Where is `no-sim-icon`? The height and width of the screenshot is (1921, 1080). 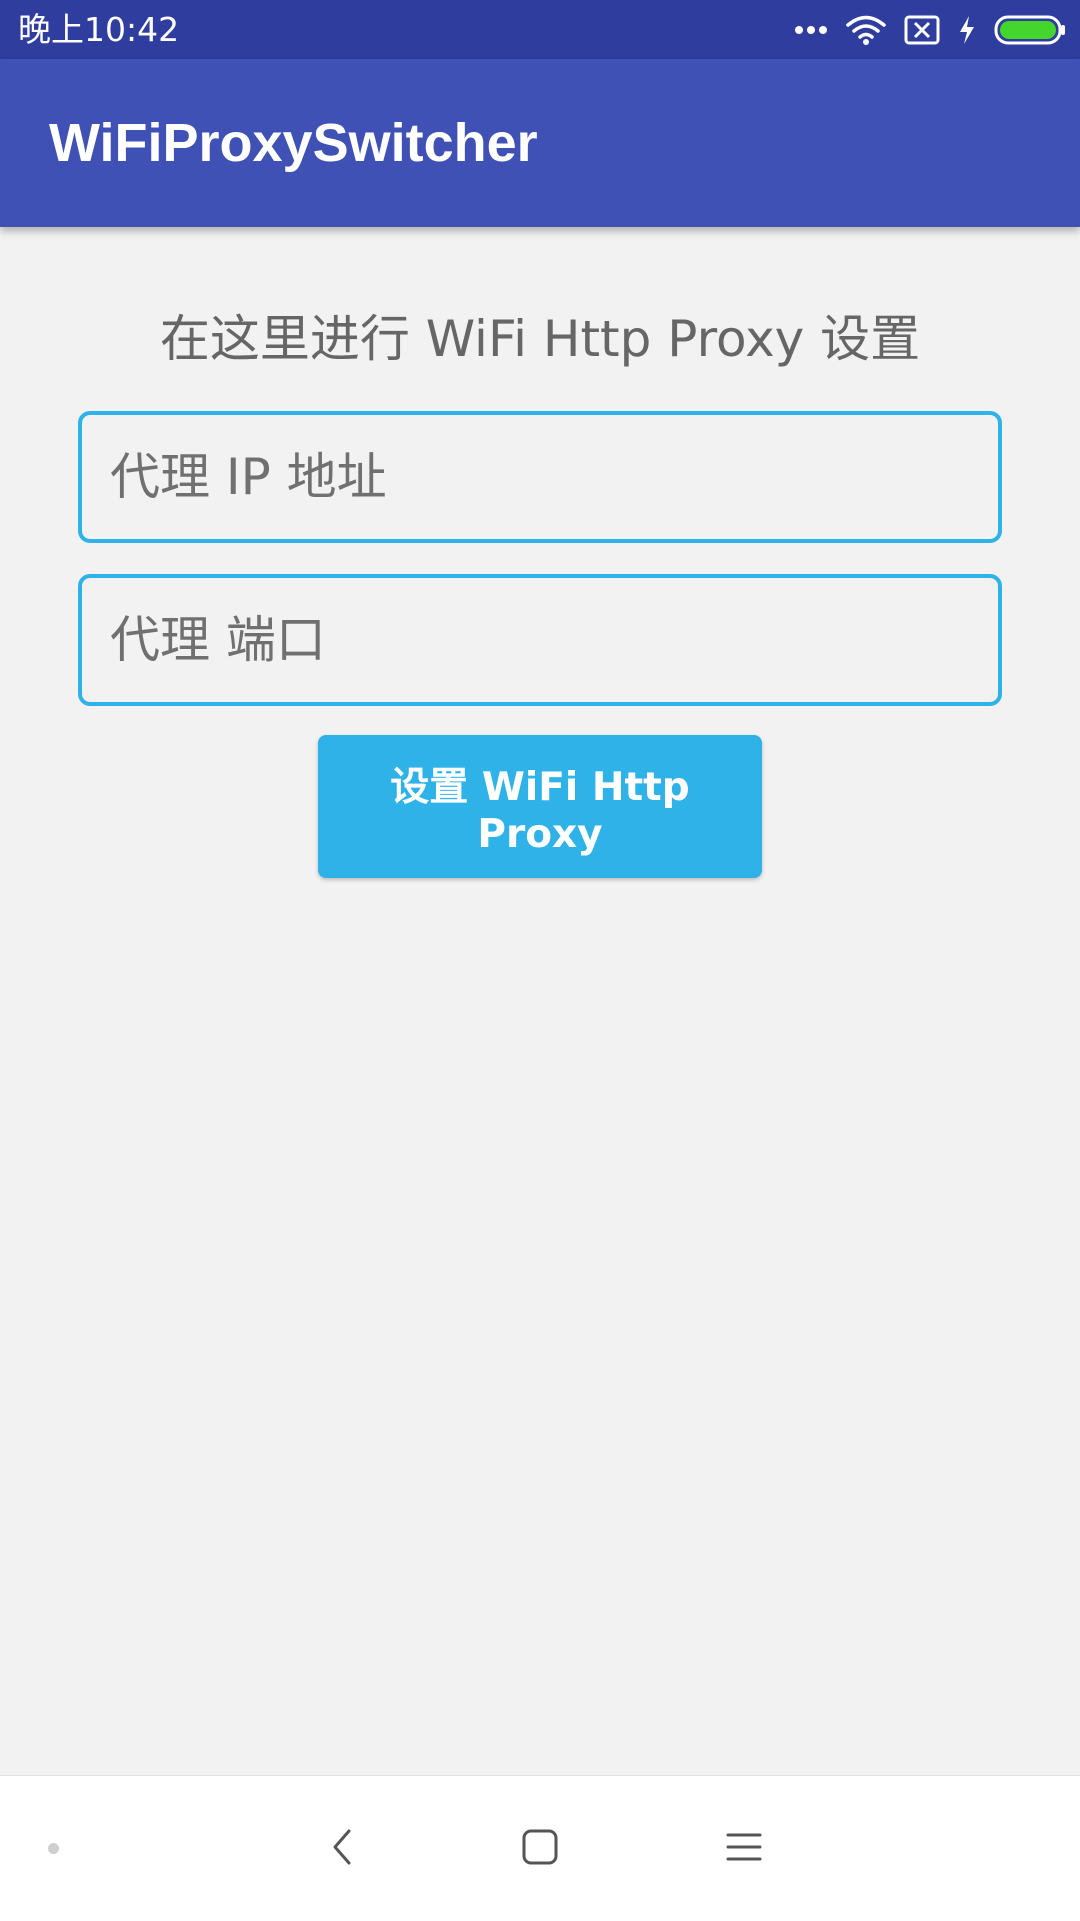
no-sim-icon is located at coordinates (922, 30).